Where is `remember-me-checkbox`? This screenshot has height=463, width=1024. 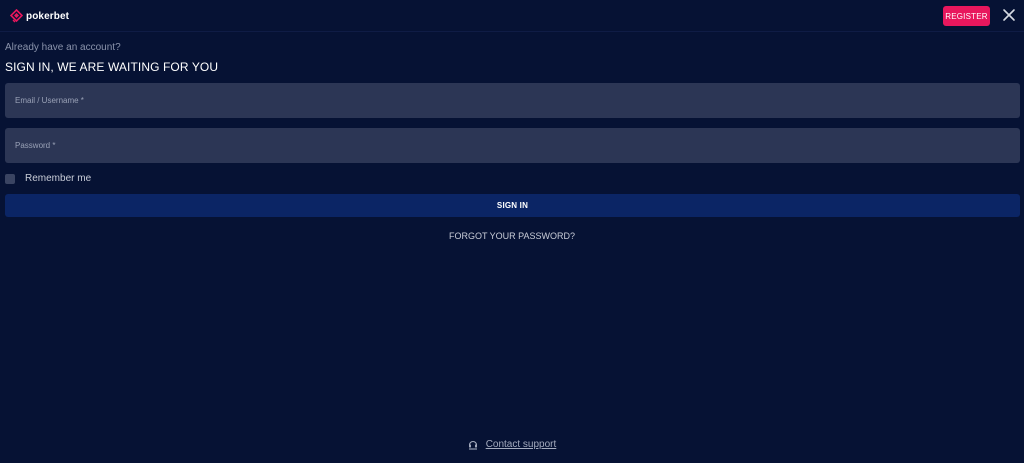 remember-me-checkbox is located at coordinates (10, 178).